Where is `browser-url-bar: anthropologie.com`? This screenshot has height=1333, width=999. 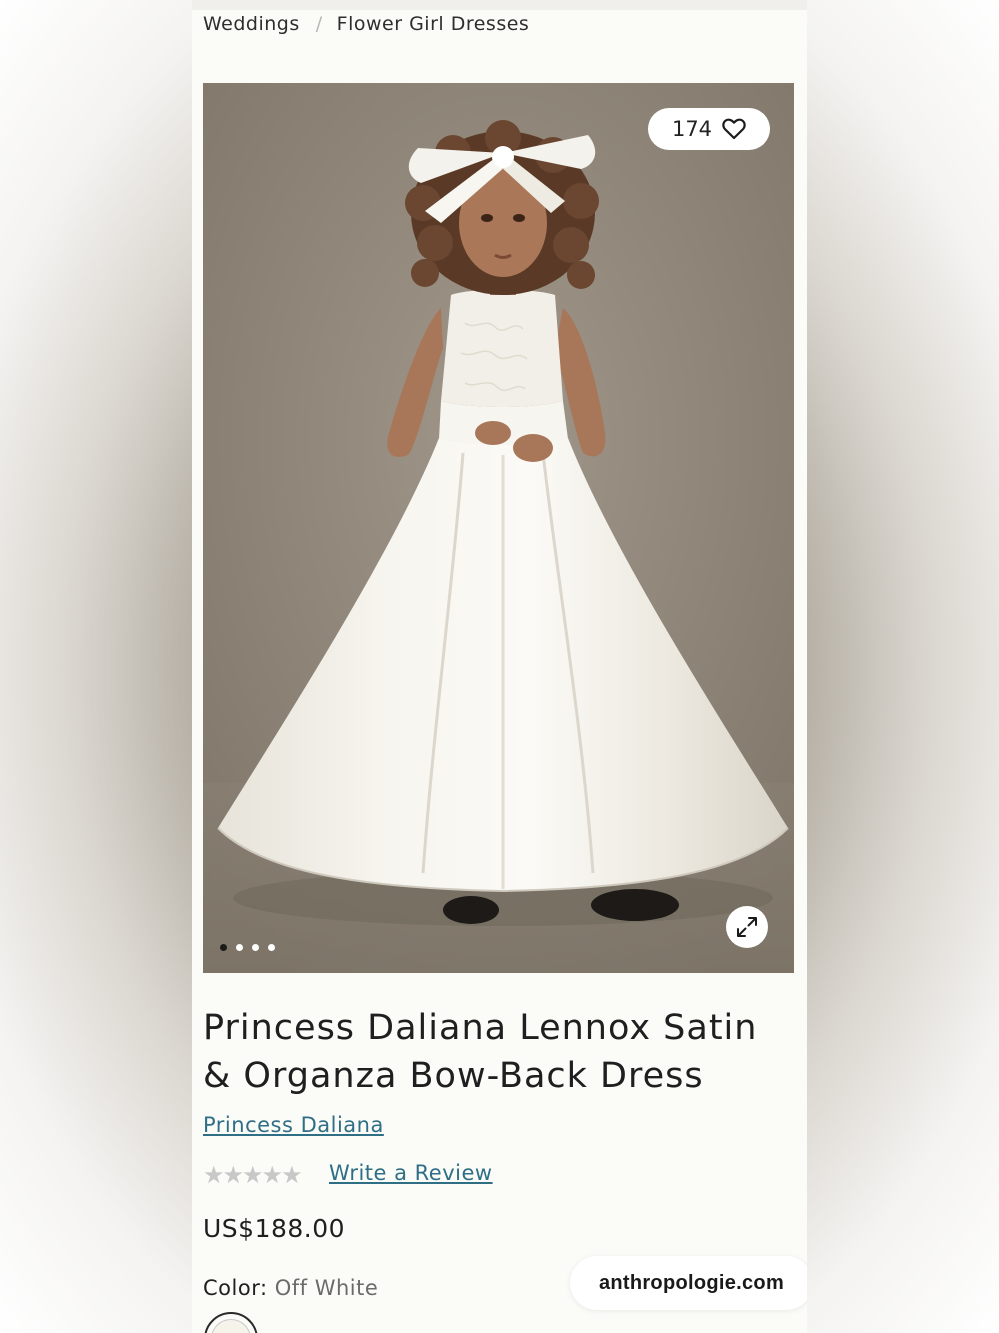 browser-url-bar: anthropologie.com is located at coordinates (688, 1283).